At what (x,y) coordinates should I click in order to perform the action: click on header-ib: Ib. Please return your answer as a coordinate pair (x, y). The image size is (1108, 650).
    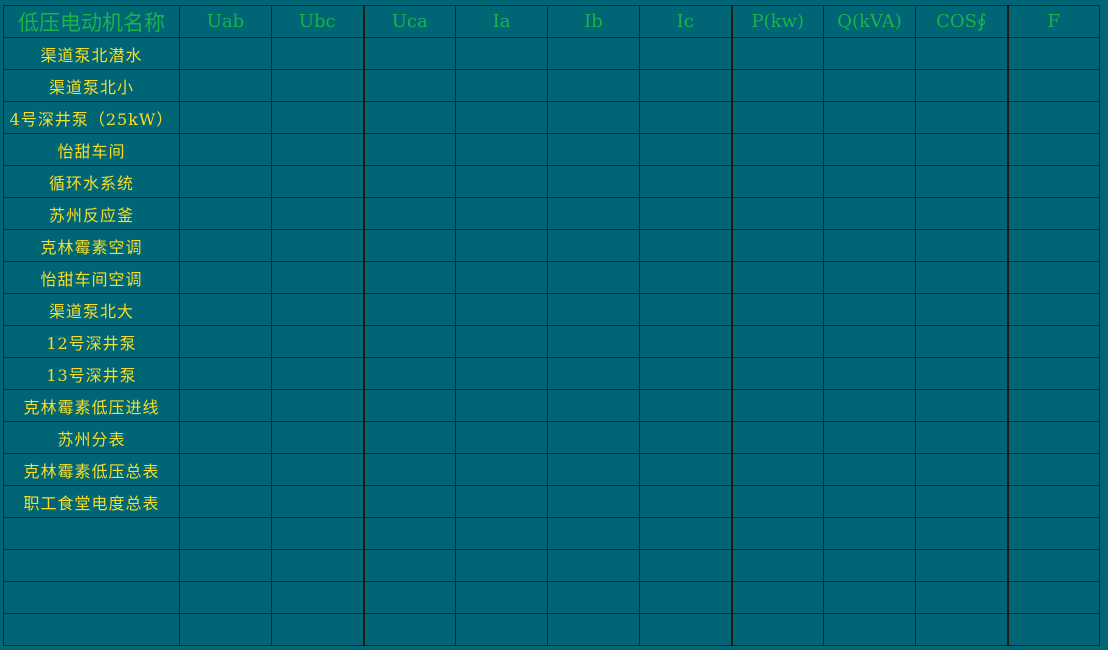
    Looking at the image, I should click on (593, 21).